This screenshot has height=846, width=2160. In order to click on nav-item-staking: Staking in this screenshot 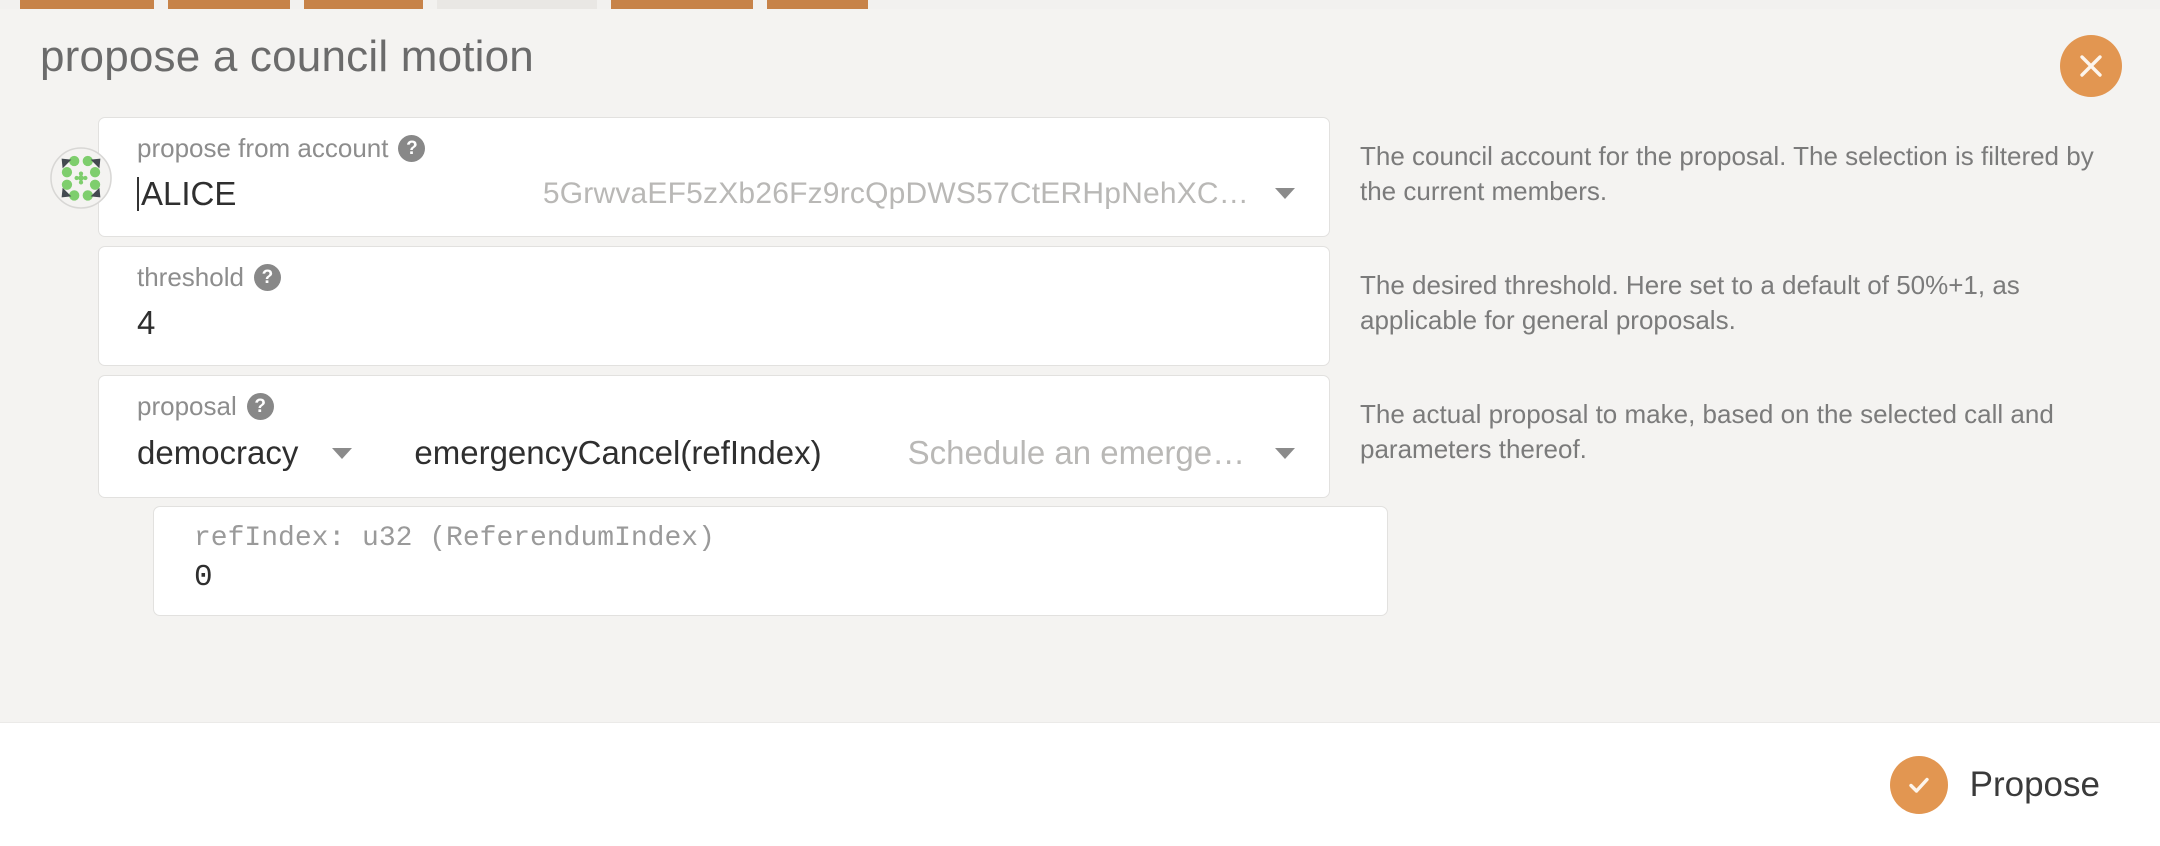, I will do `click(363, 4)`.